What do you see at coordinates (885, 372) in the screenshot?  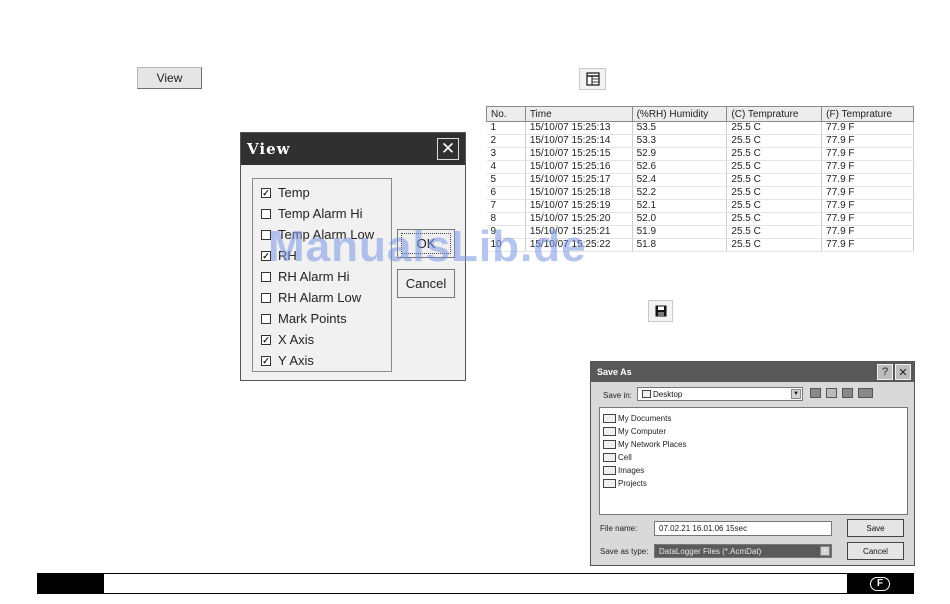 I see `help-icon: ?` at bounding box center [885, 372].